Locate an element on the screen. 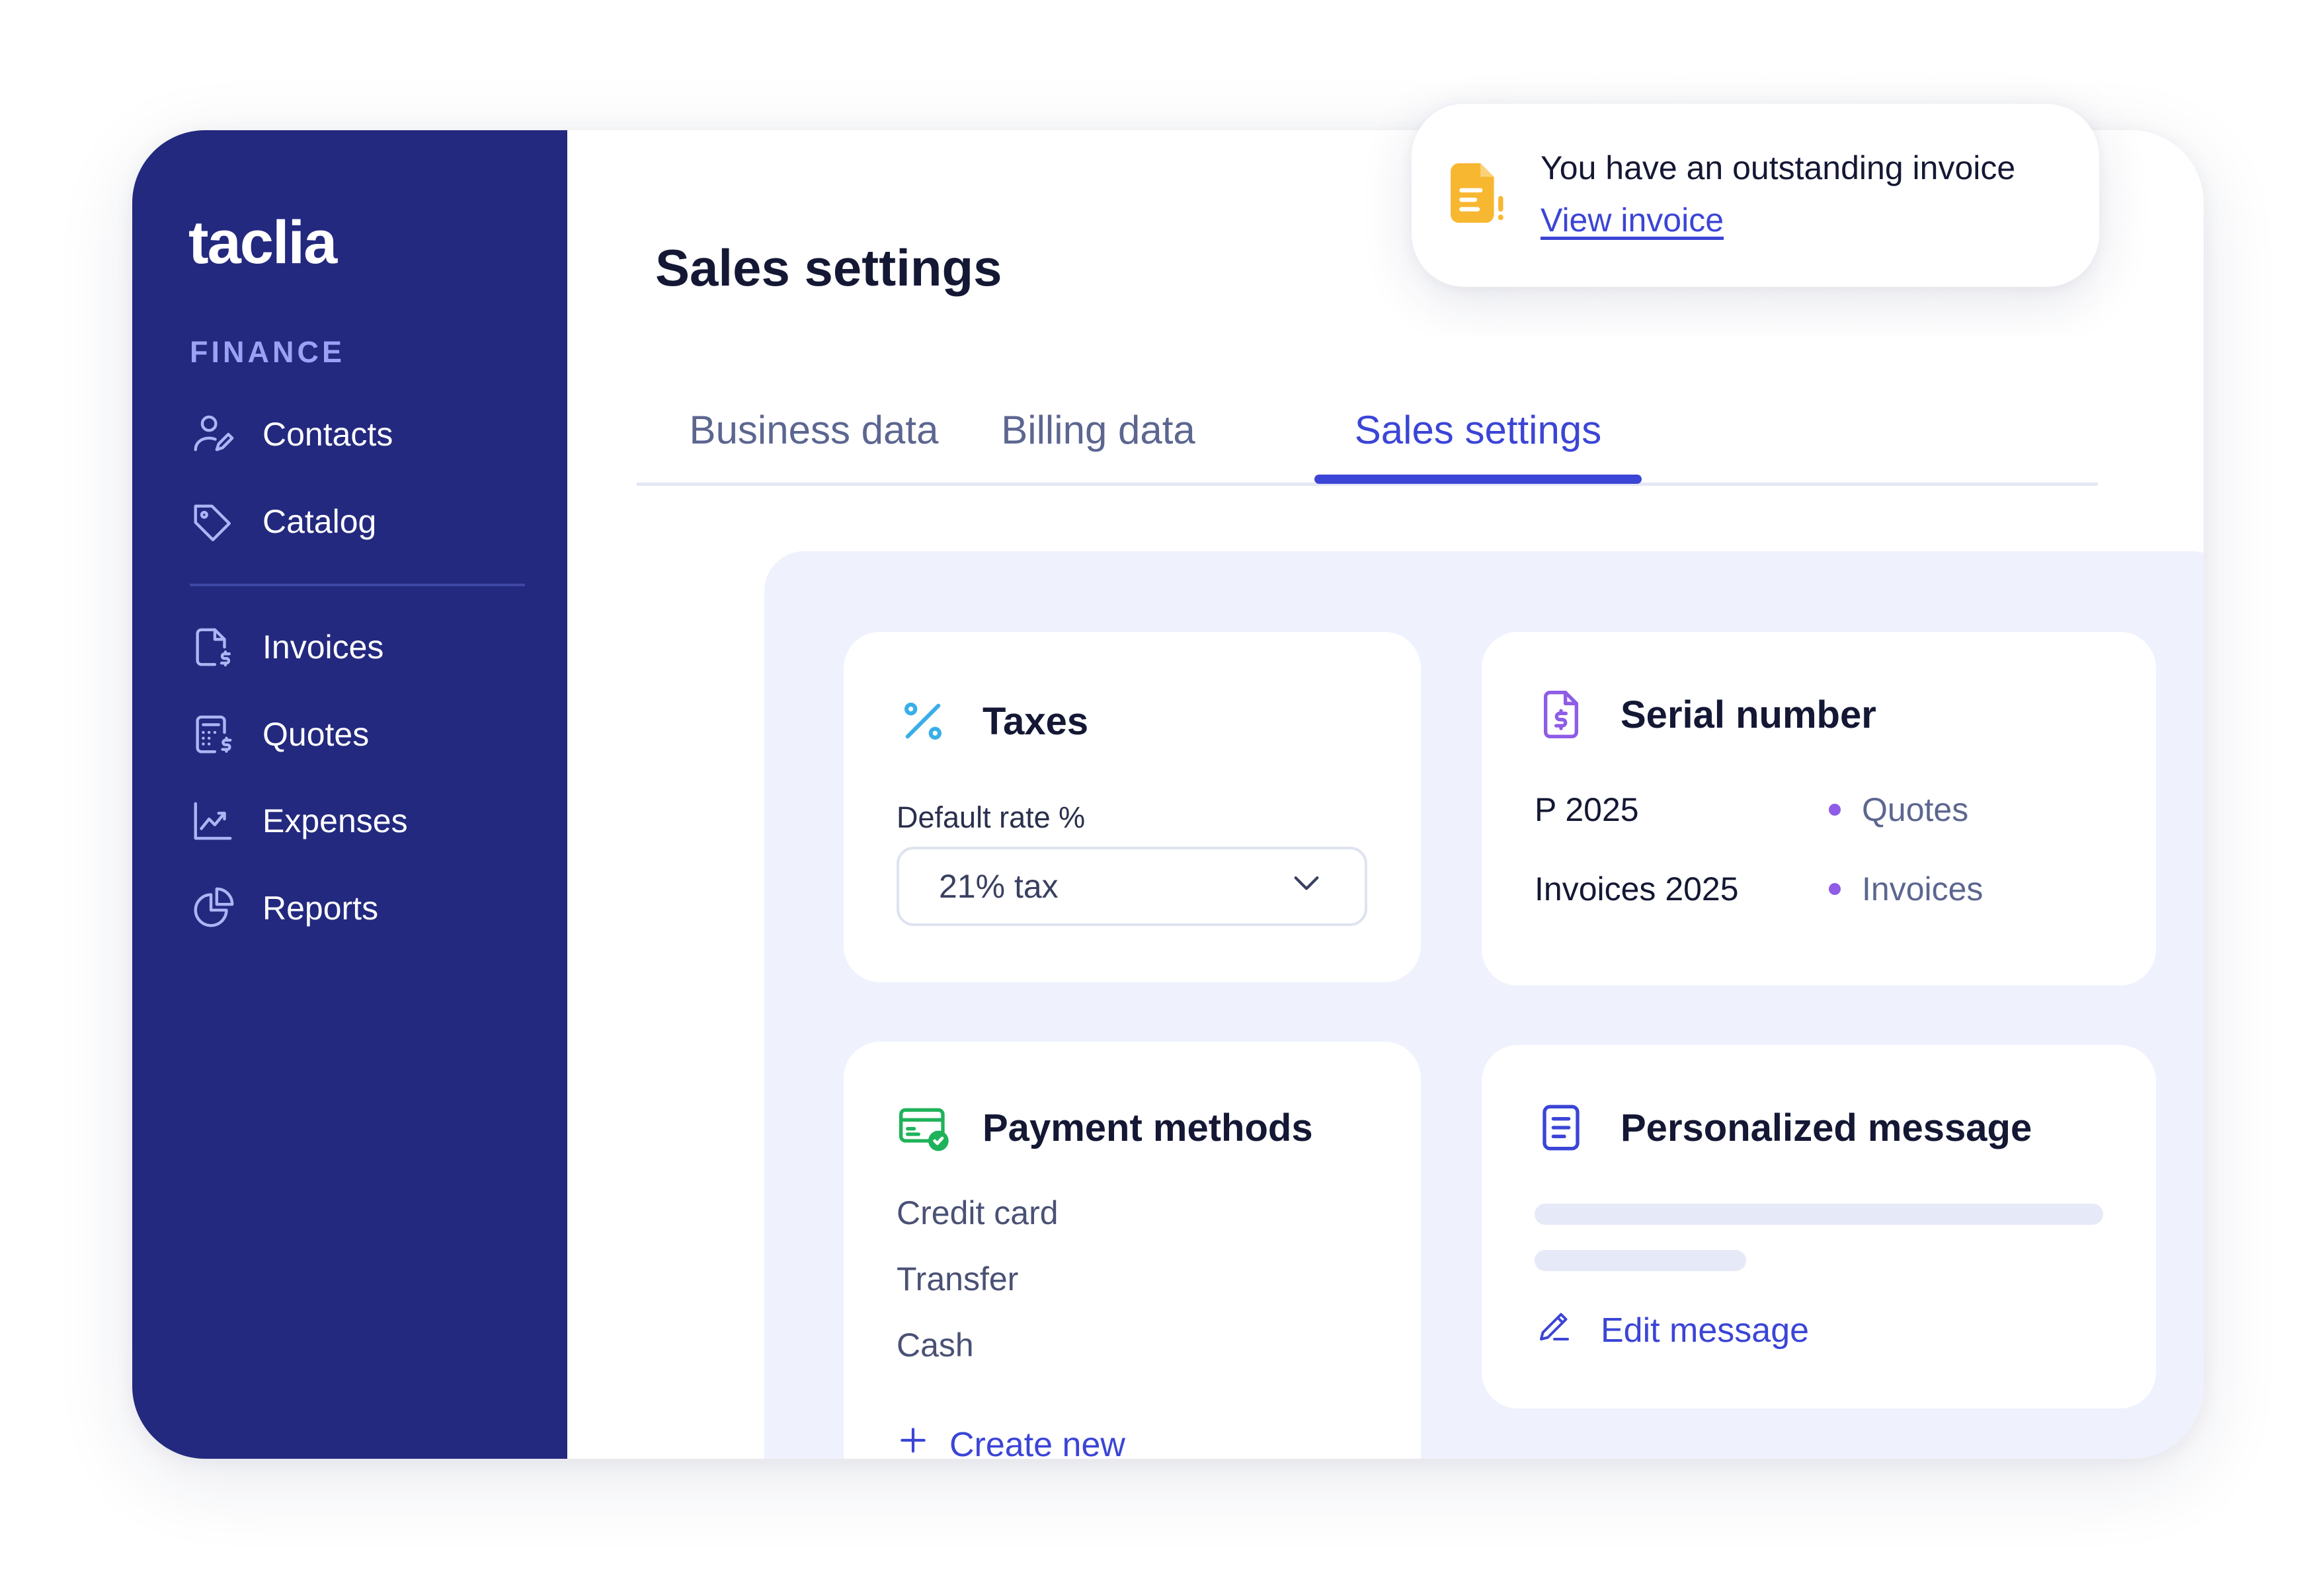  create-new-label: Create new is located at coordinates (1037, 1442).